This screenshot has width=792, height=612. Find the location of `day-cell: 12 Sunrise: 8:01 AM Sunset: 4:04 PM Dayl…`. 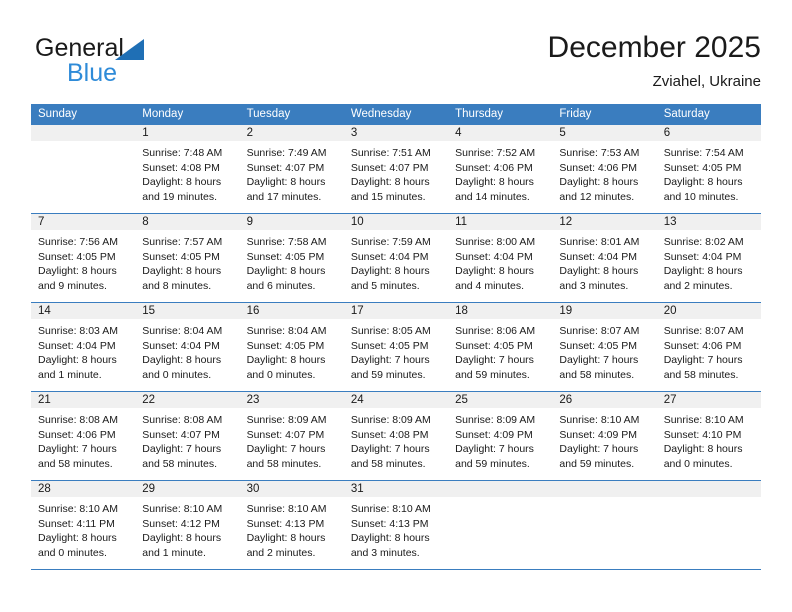

day-cell: 12 Sunrise: 8:01 AM Sunset: 4:04 PM Dayl… is located at coordinates (604, 258).